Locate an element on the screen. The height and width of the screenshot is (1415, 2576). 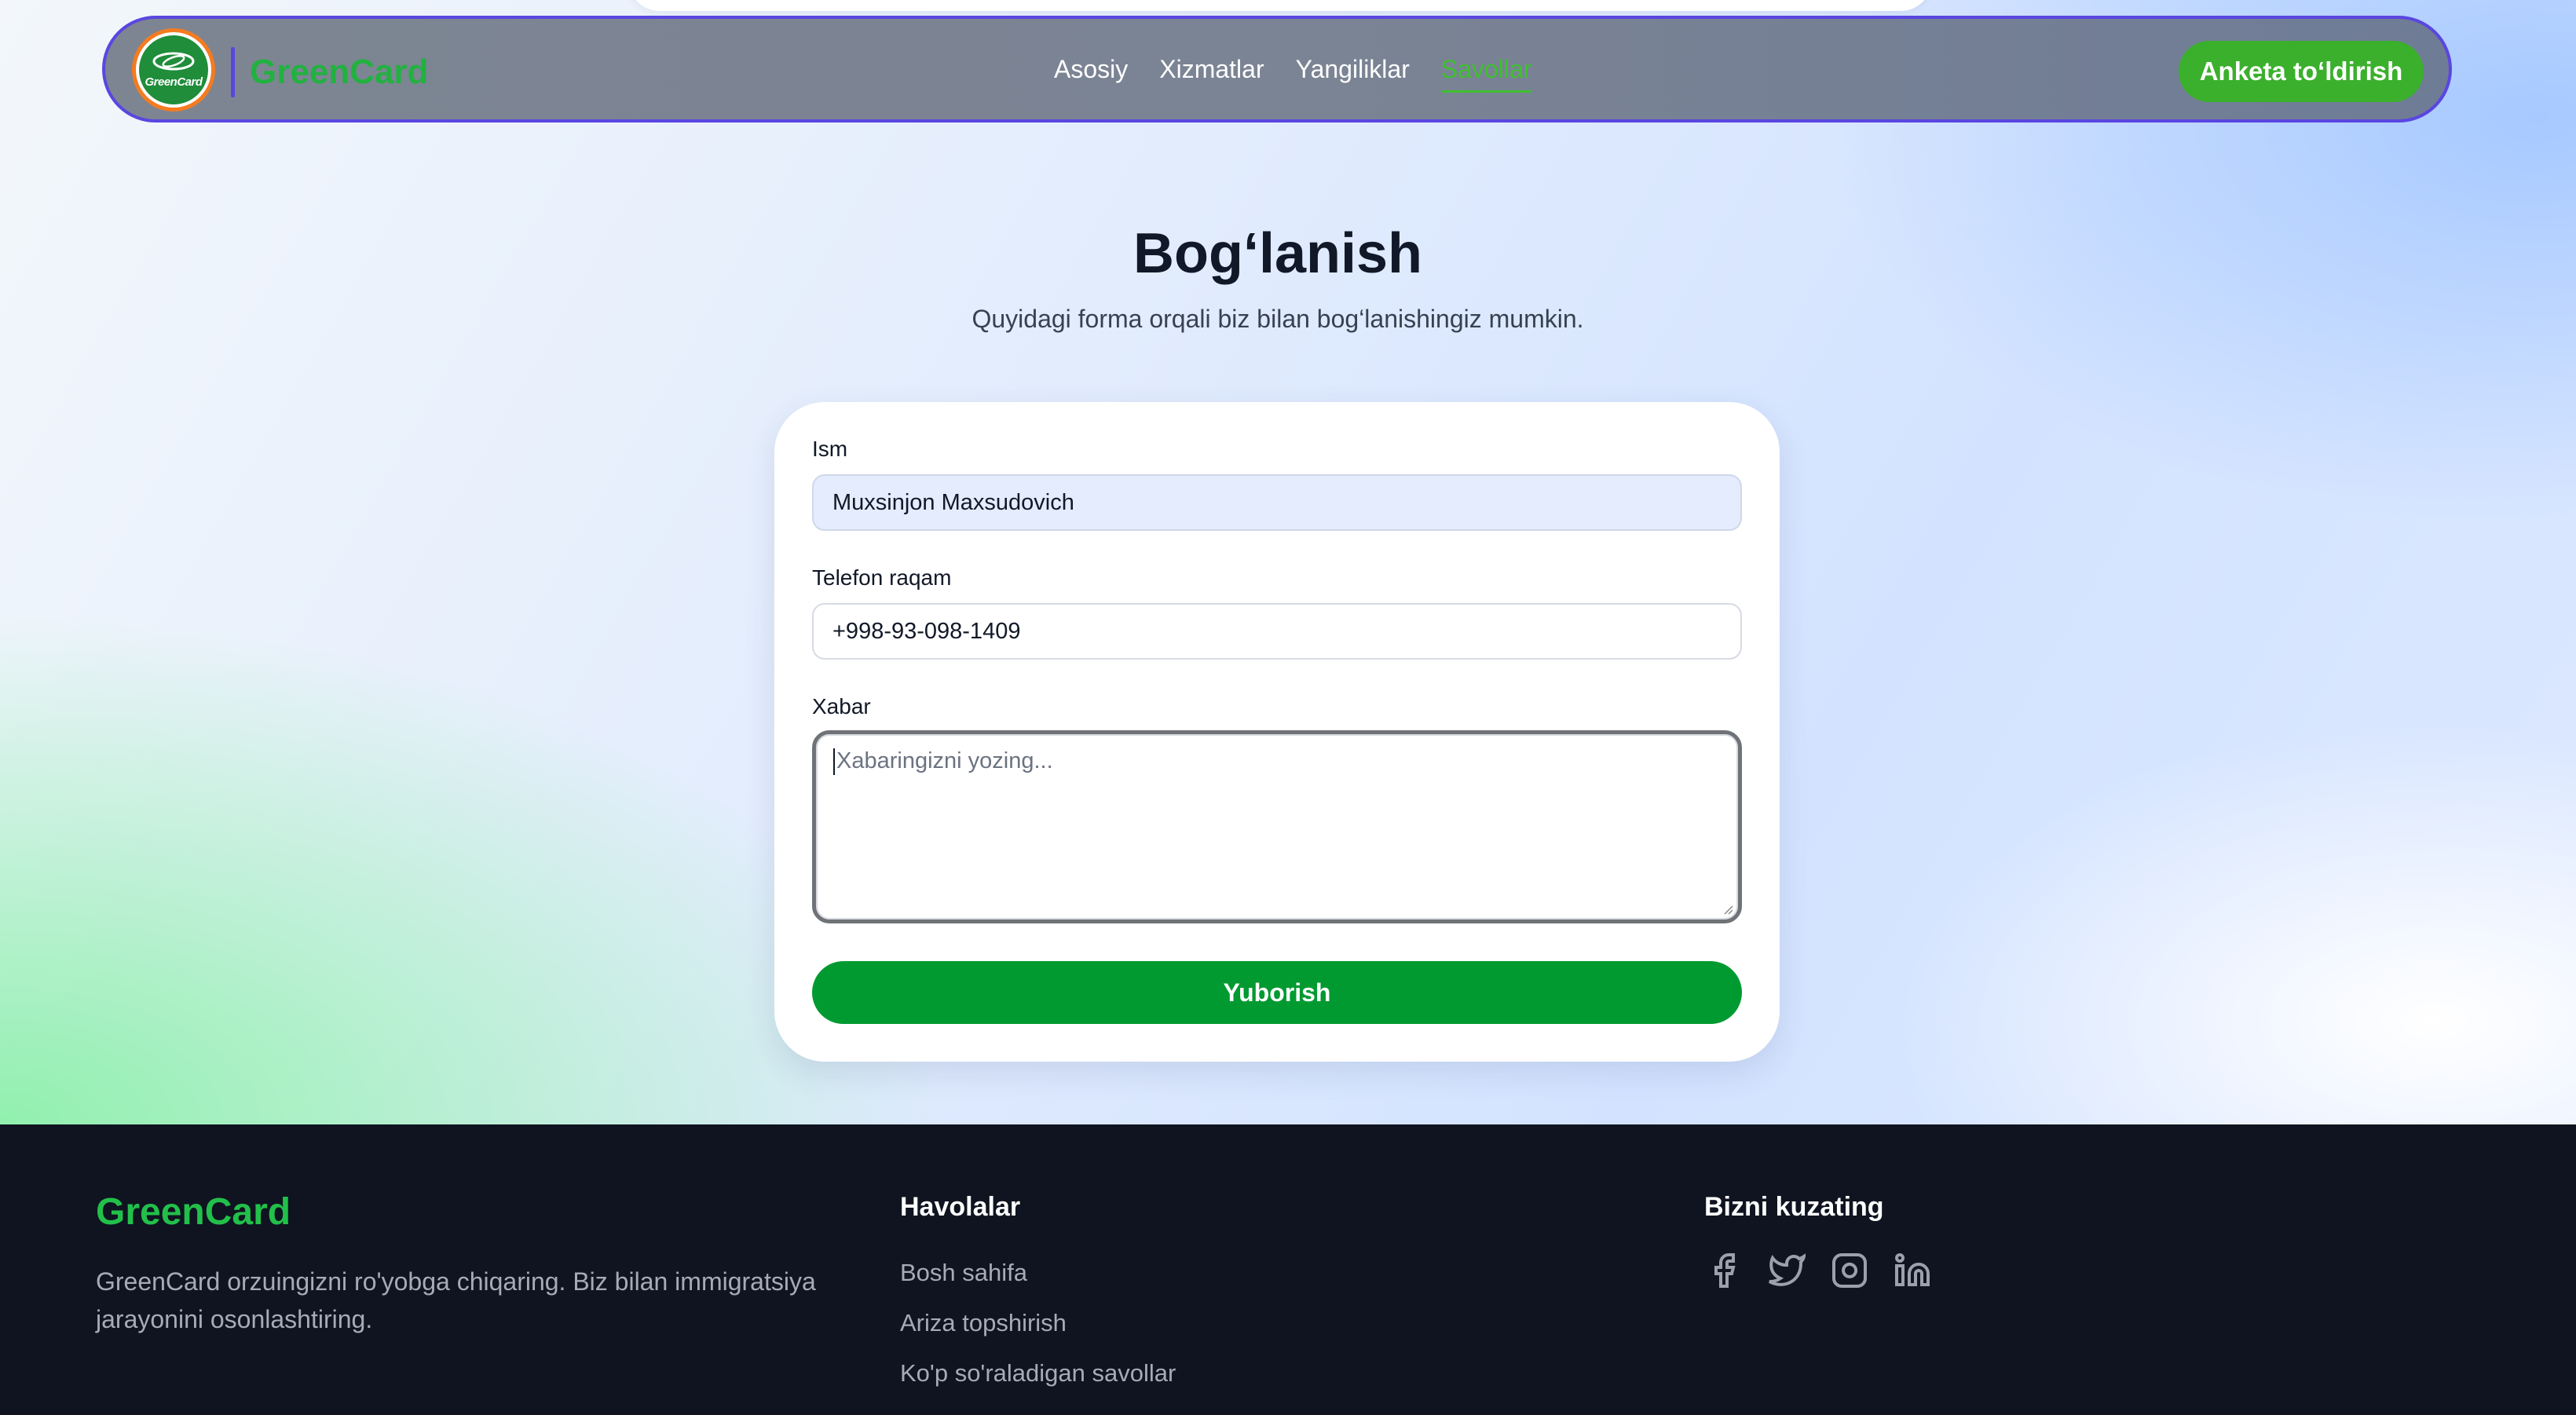
footer-link-home: Bosh sahifa is located at coordinates (963, 1273).